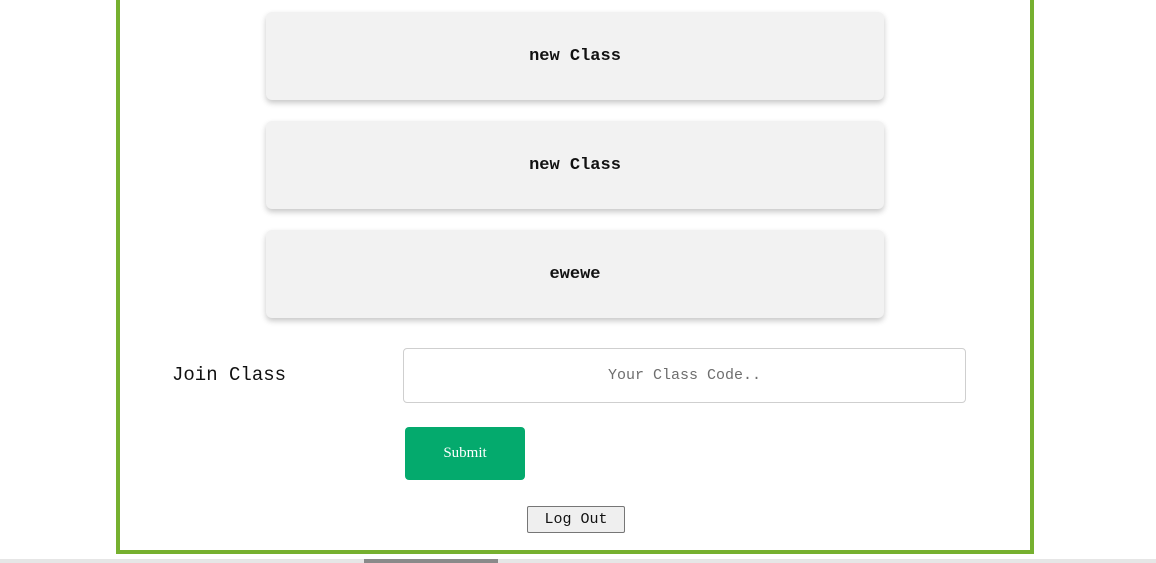 The image size is (1156, 563). What do you see at coordinates (229, 375) in the screenshot?
I see `join-class-label: Join Class` at bounding box center [229, 375].